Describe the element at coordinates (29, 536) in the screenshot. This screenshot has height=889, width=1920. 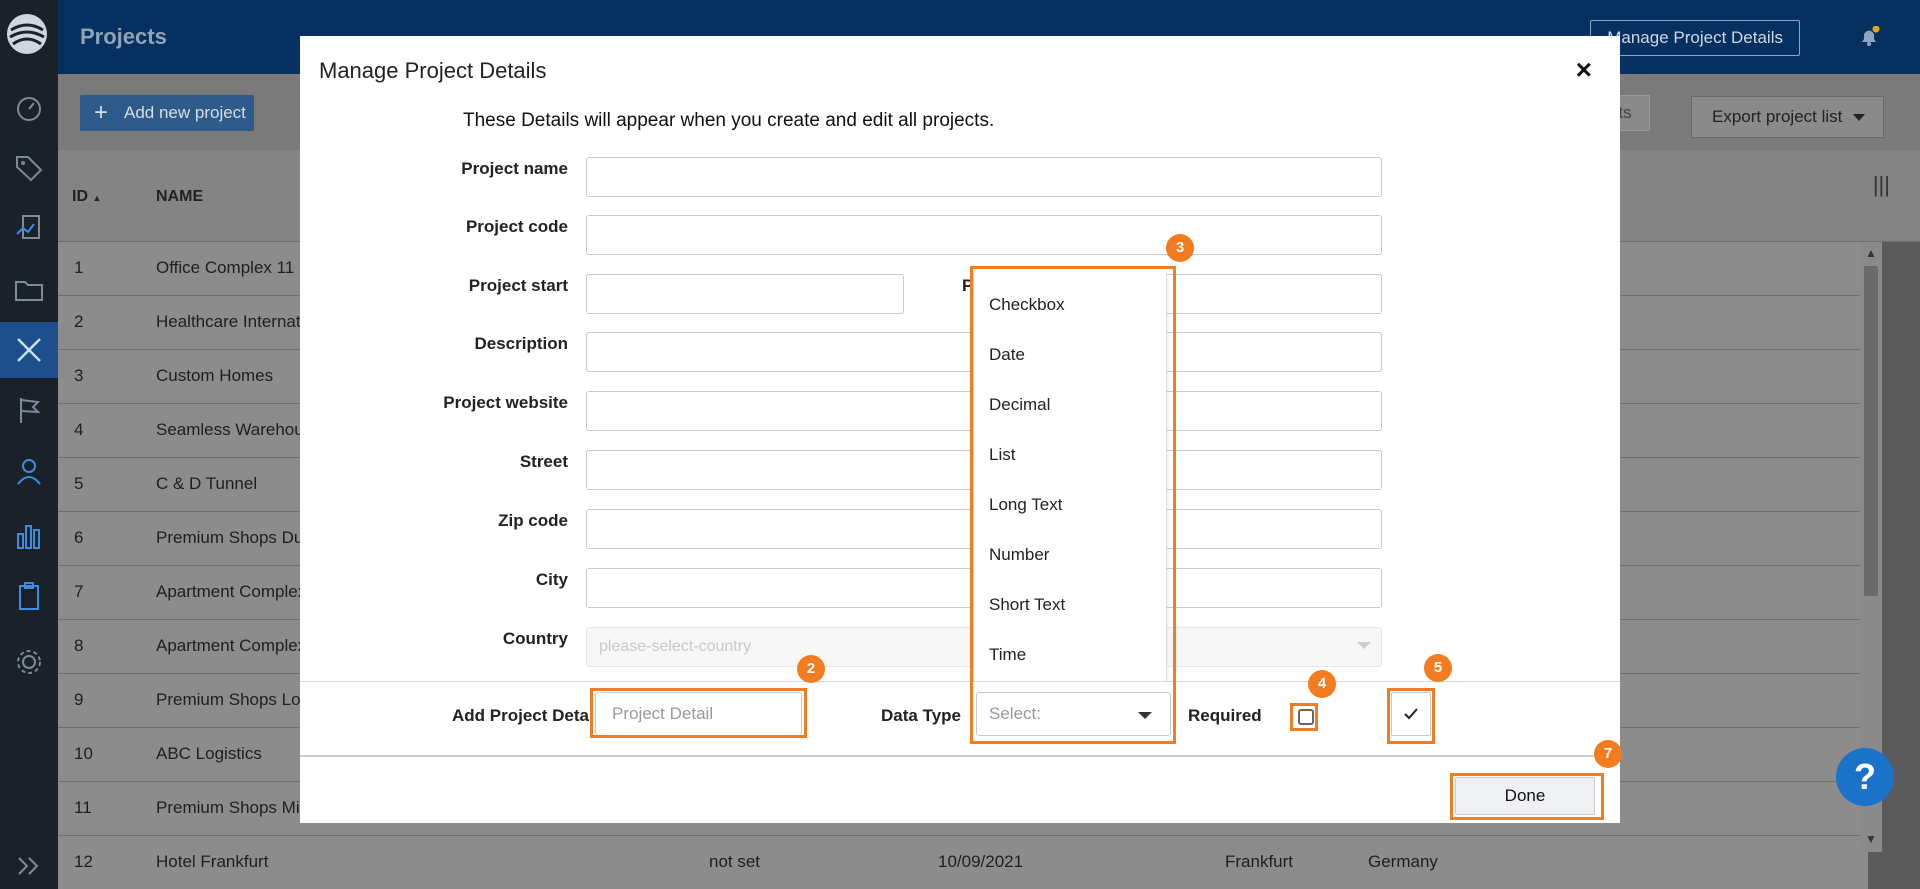
I see `sidebar-item-analytics` at that location.